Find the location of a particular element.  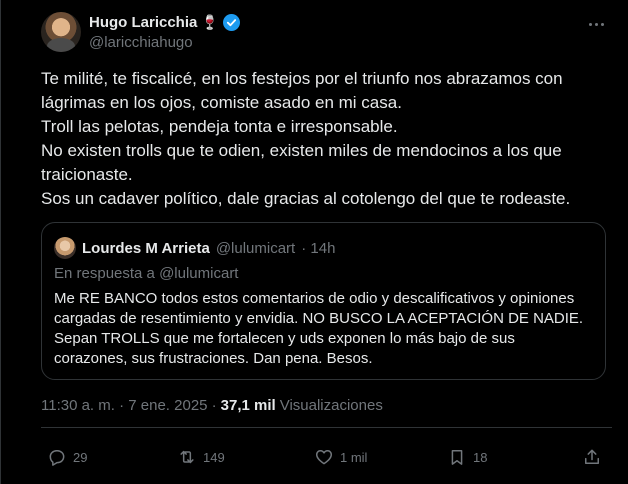

like-count: 1 mil is located at coordinates (354, 457).